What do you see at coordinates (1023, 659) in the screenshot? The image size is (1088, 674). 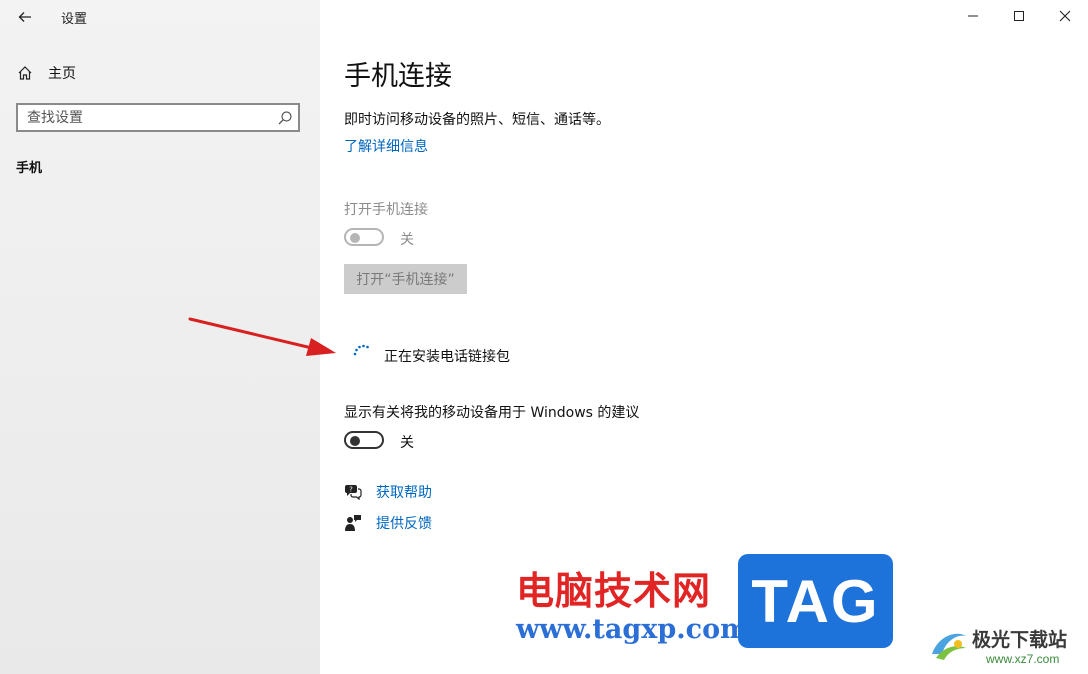 I see `watermark2-site-url: www.xz7.com` at bounding box center [1023, 659].